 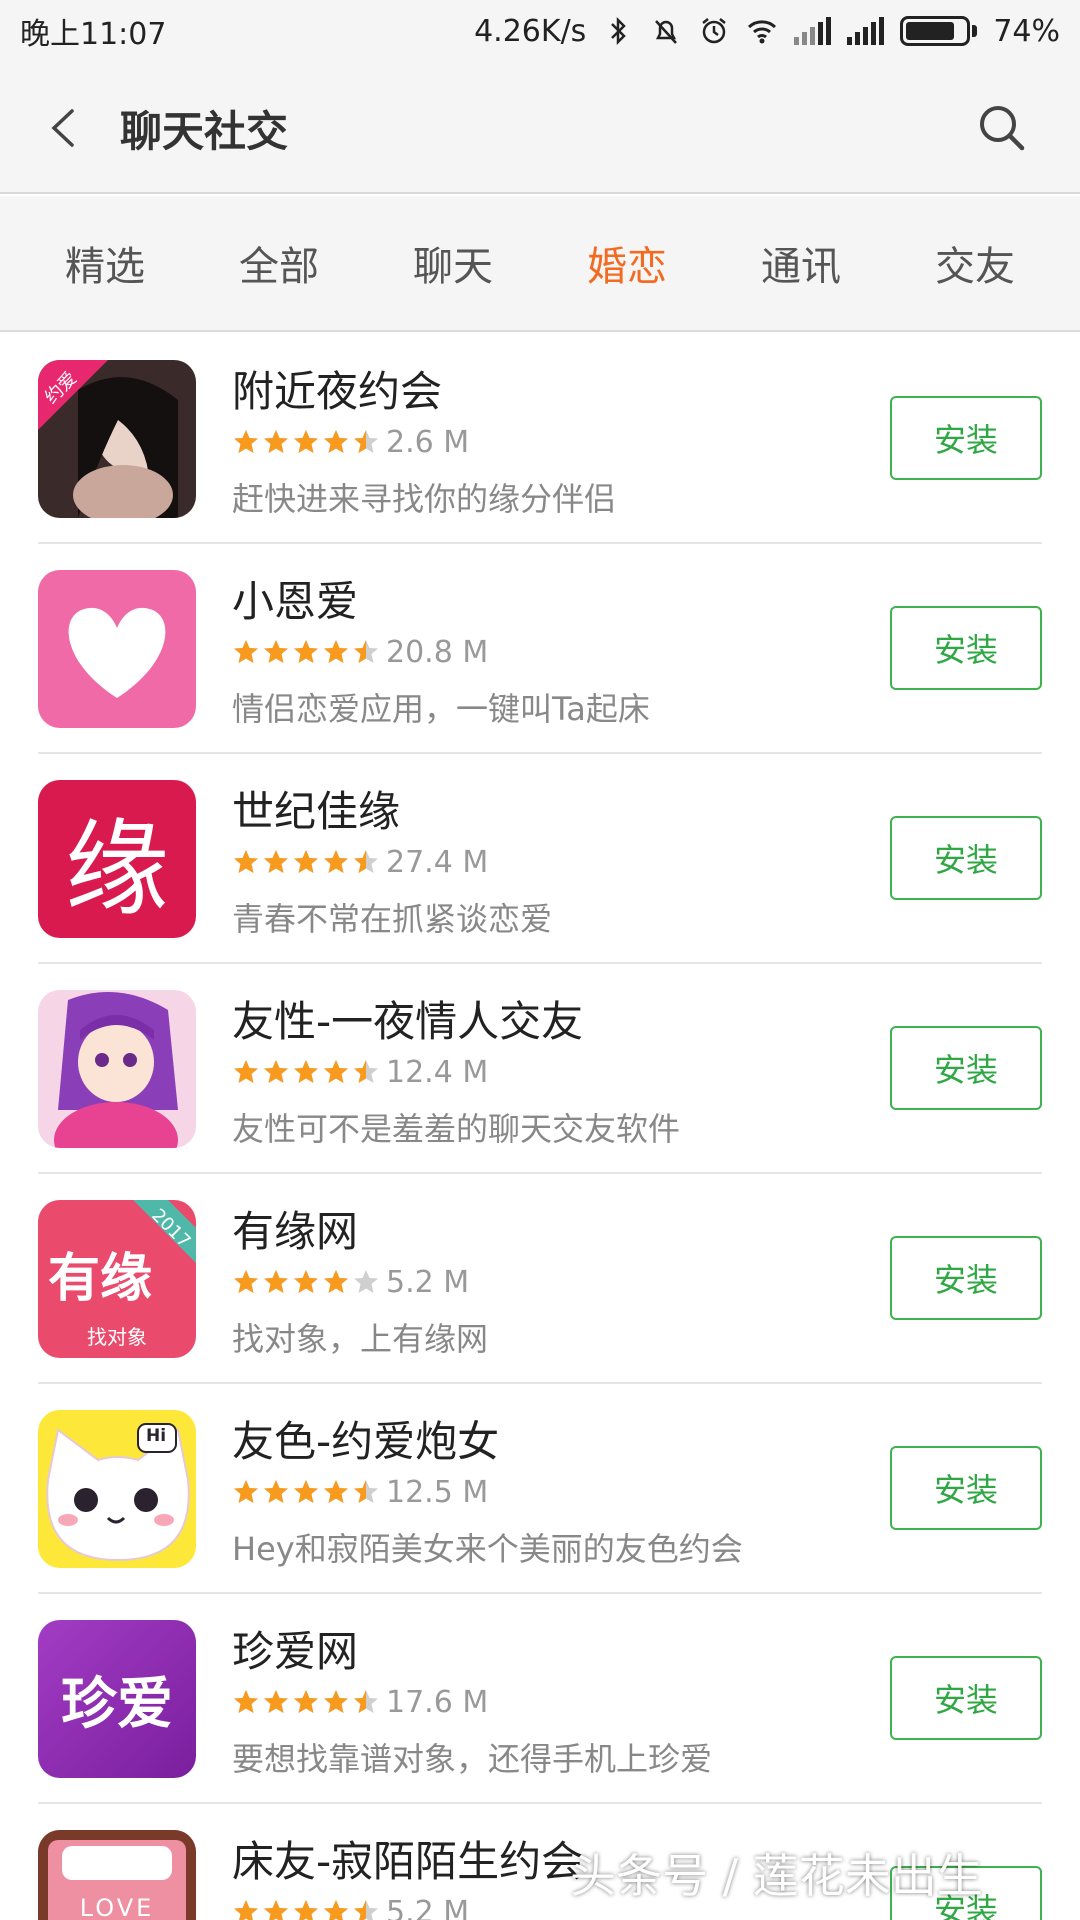 What do you see at coordinates (540, 1699) in the screenshot?
I see `list-item: 珍爱 珍爱网 17.6 M 要想找靠谱对象，还得手机上珍爱 安装` at bounding box center [540, 1699].